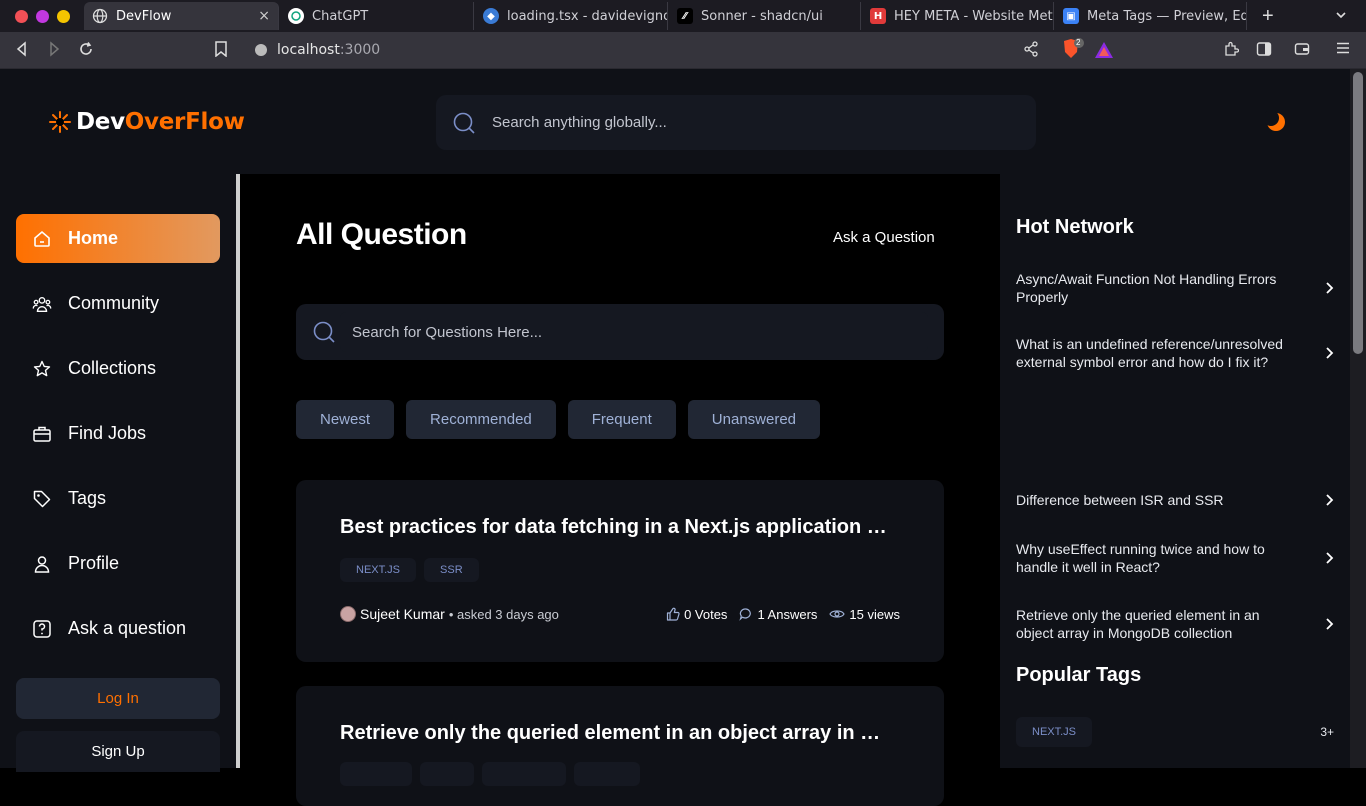 This screenshot has height=806, width=1366. What do you see at coordinates (377, 16) in the screenshot?
I see `browser-tab-chatgpt: ChatGPT` at bounding box center [377, 16].